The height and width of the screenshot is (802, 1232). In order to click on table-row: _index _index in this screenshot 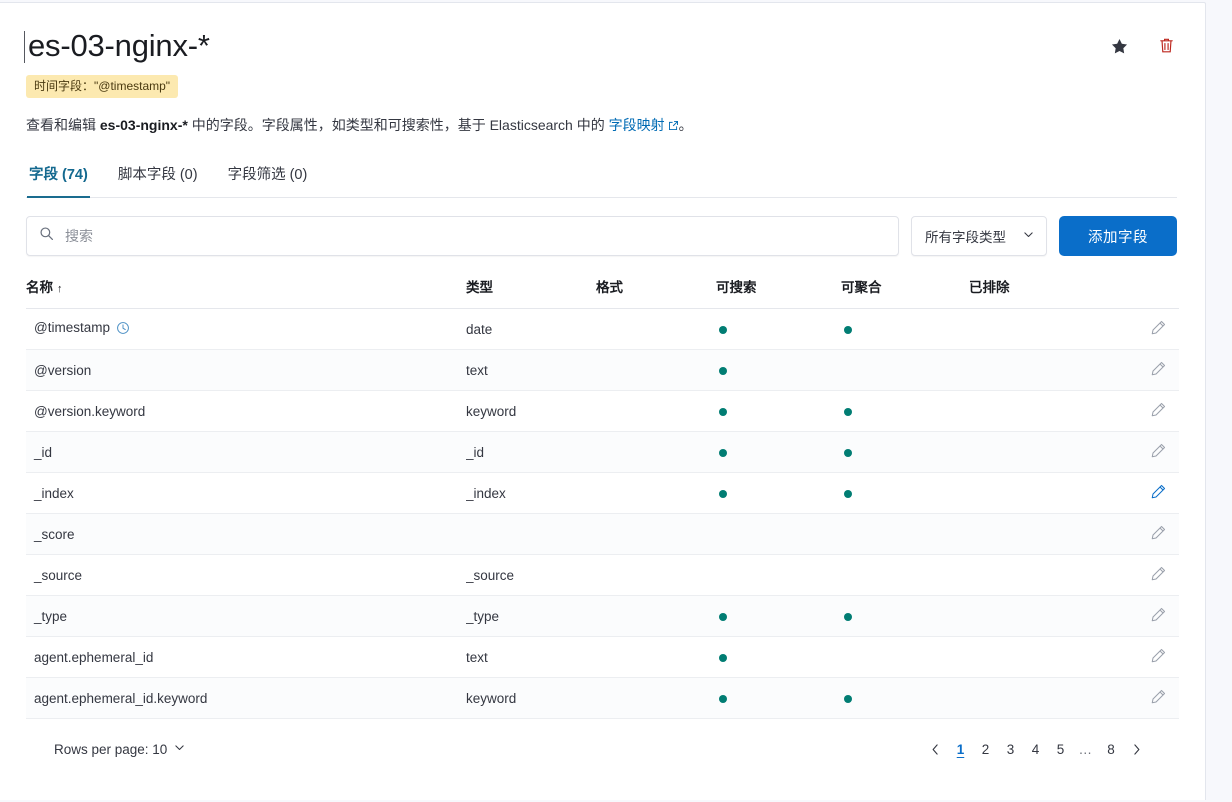, I will do `click(602, 493)`.